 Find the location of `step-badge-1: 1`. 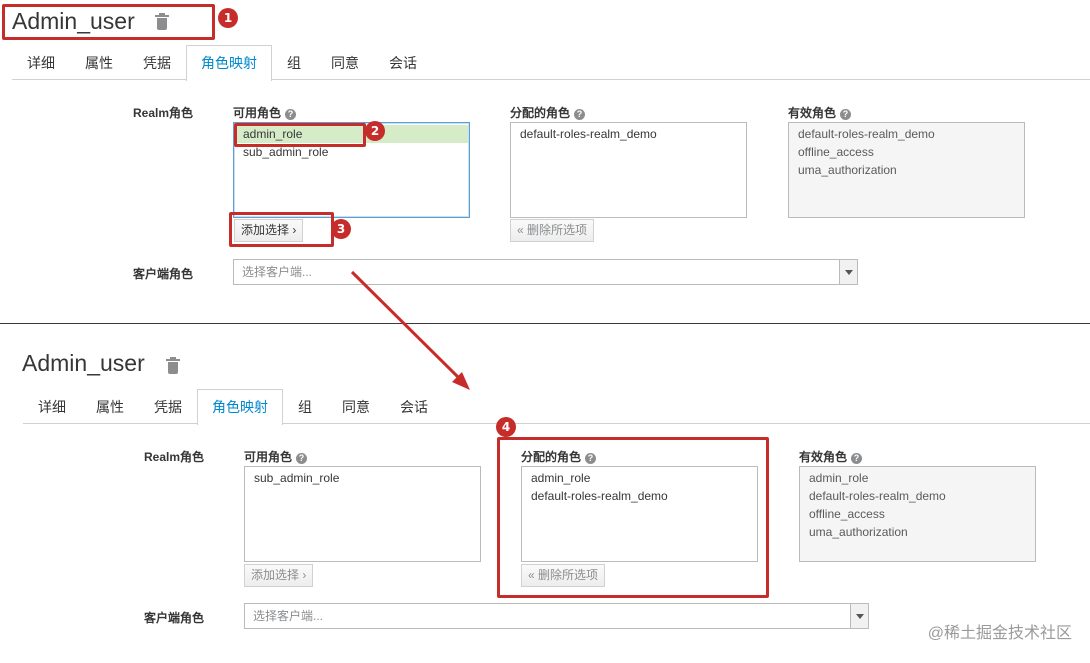

step-badge-1: 1 is located at coordinates (228, 18).